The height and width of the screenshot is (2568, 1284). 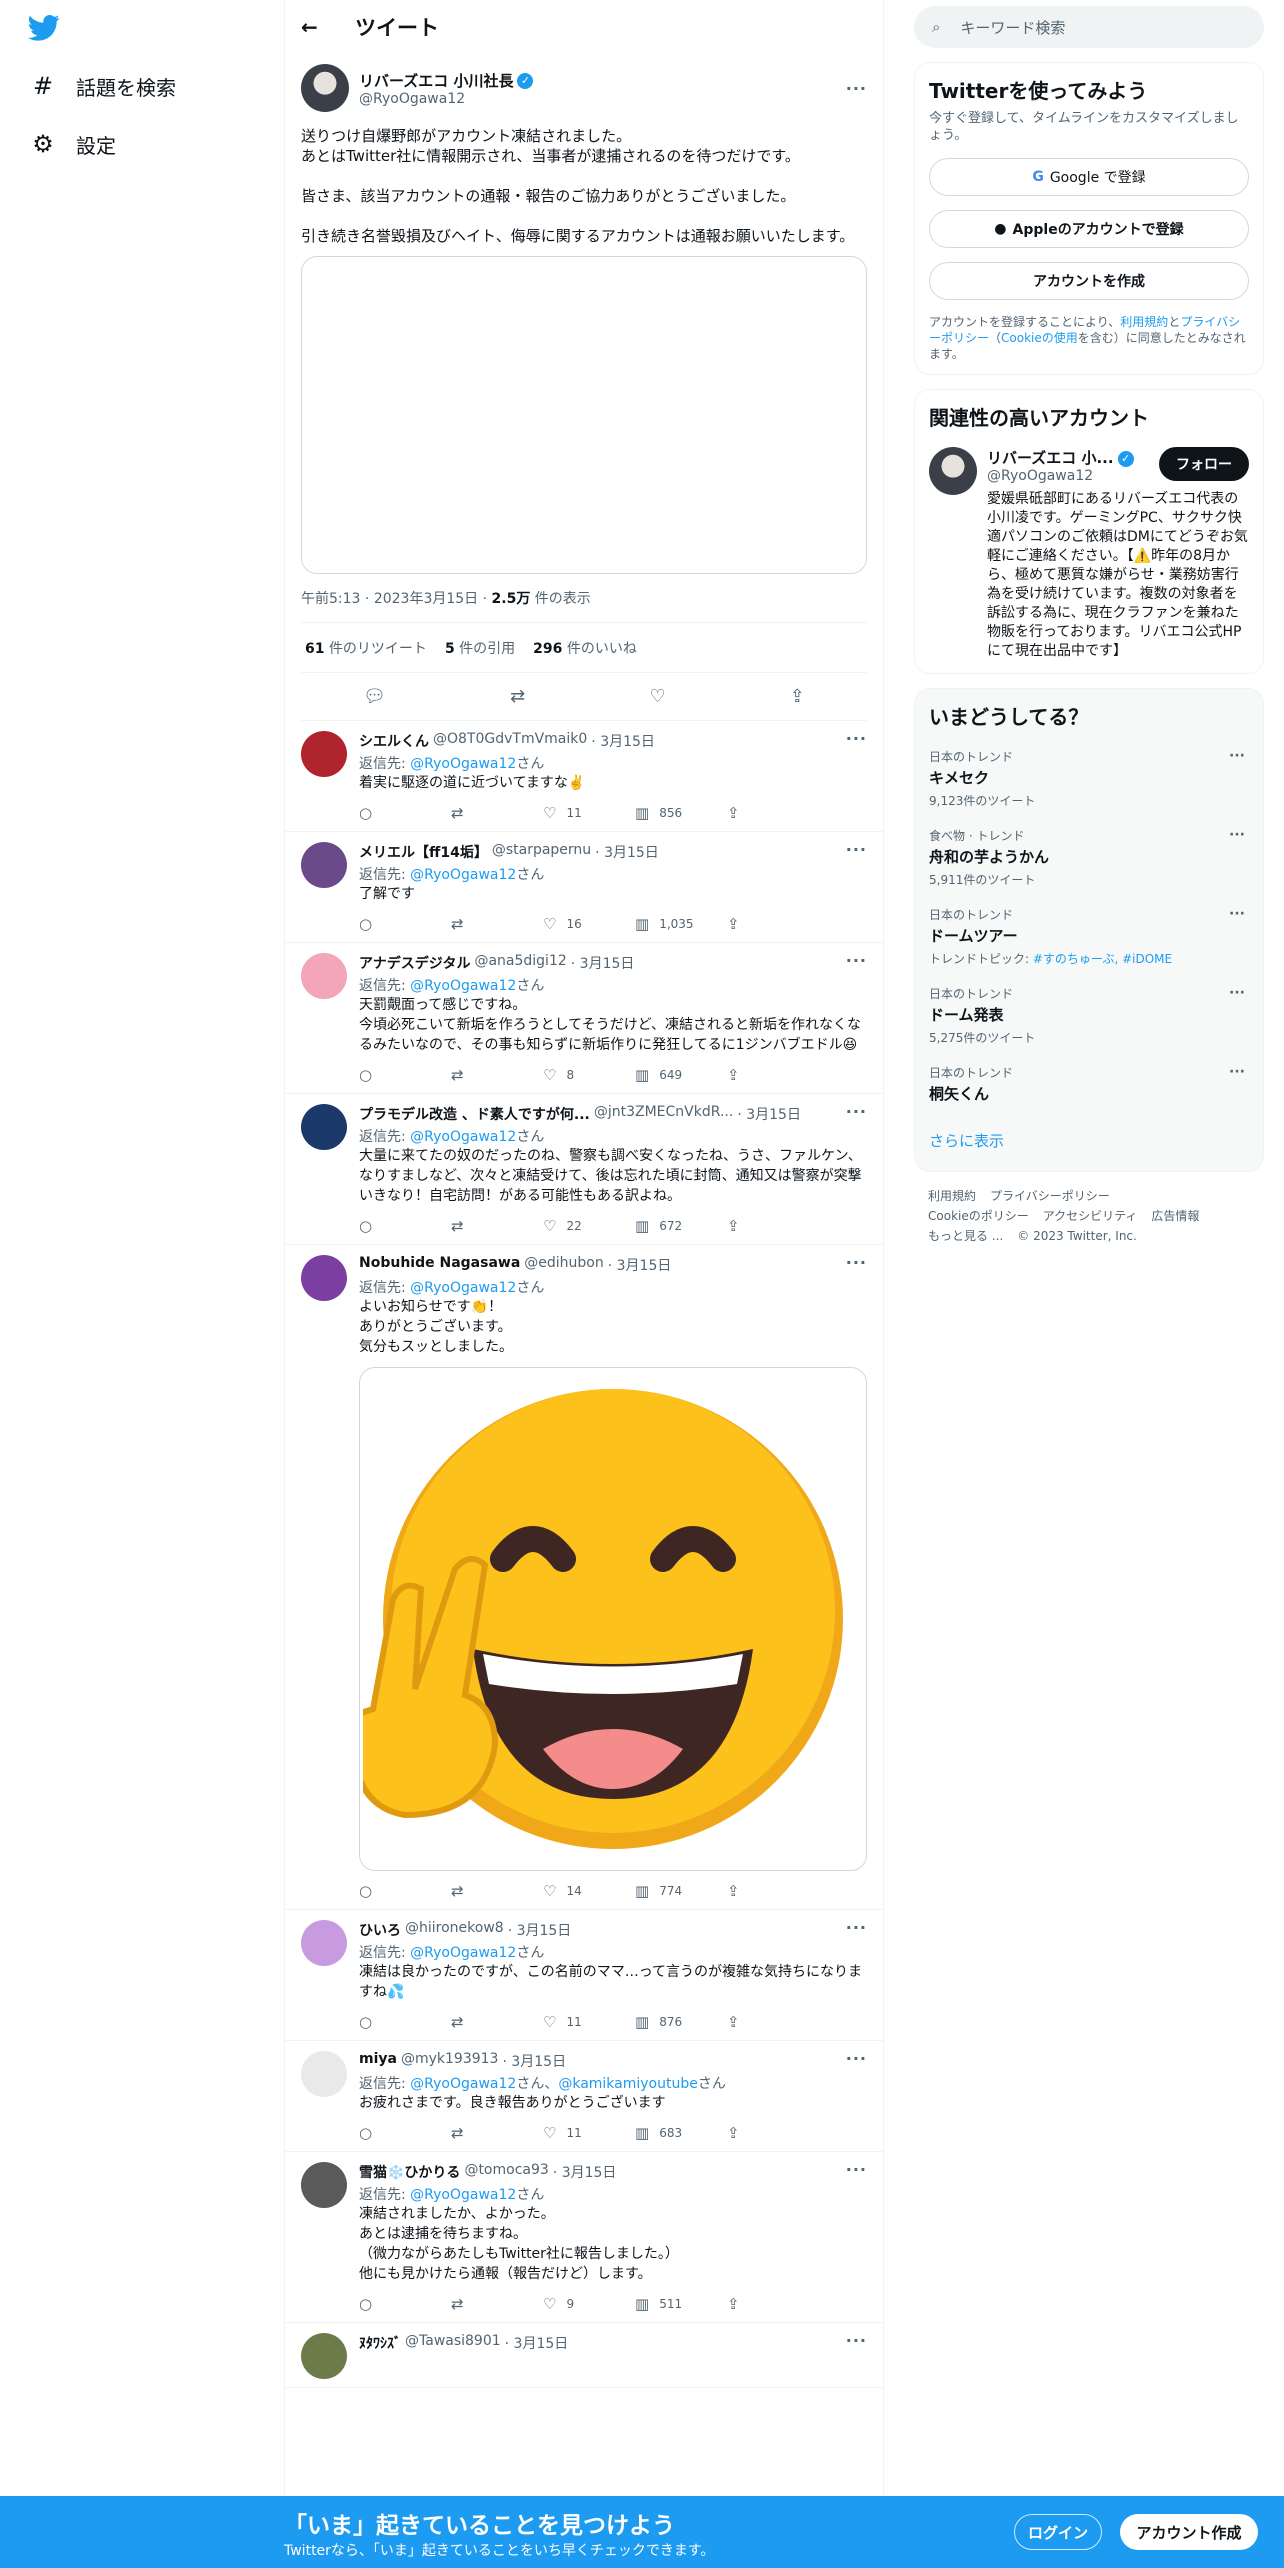 What do you see at coordinates (1089, 857) in the screenshot?
I see `trend-item: 食べ物 · トレンド 舟和の芋ようかん 5,911件のツイート ···` at bounding box center [1089, 857].